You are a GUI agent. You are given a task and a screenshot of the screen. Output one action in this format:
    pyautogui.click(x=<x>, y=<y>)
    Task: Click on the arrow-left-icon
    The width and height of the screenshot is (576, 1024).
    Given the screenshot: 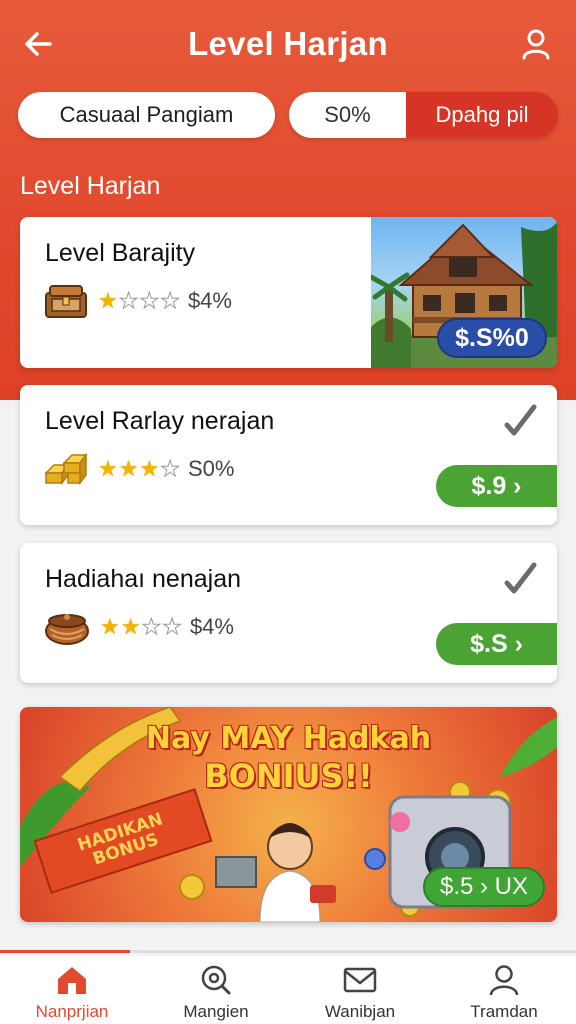 What is the action you would take?
    pyautogui.click(x=38, y=44)
    